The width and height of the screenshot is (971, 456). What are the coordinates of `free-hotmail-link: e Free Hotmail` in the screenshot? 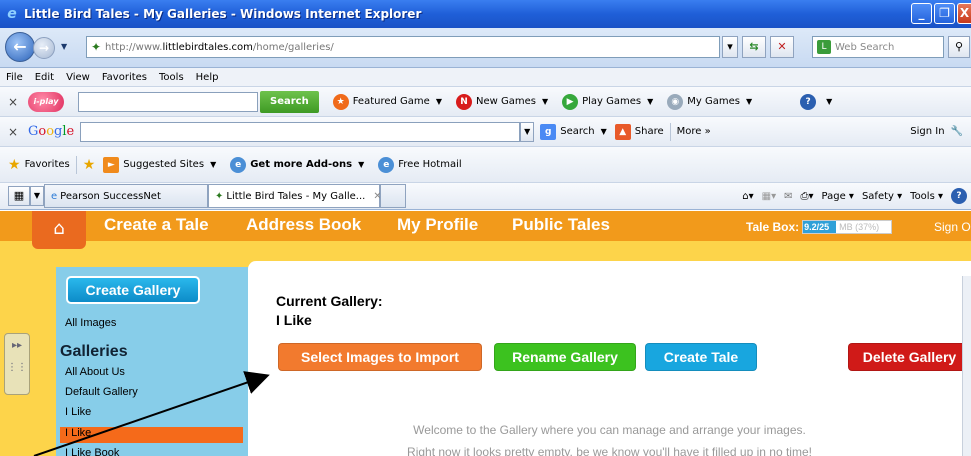 It's located at (420, 164).